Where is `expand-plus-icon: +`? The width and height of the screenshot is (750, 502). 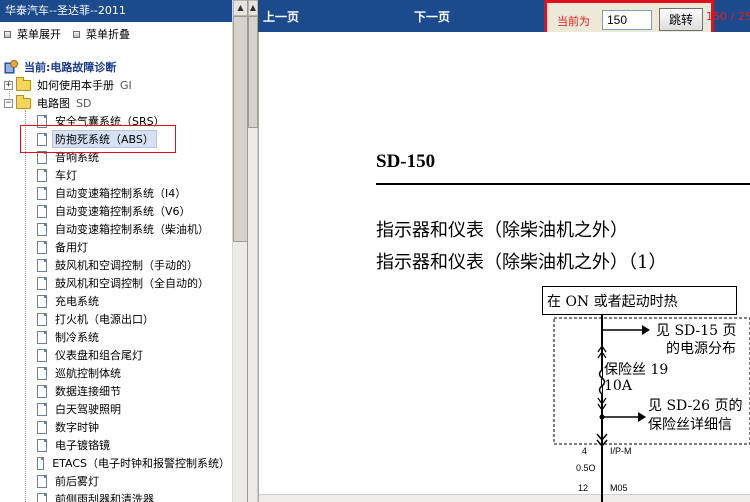 expand-plus-icon: + is located at coordinates (8, 85).